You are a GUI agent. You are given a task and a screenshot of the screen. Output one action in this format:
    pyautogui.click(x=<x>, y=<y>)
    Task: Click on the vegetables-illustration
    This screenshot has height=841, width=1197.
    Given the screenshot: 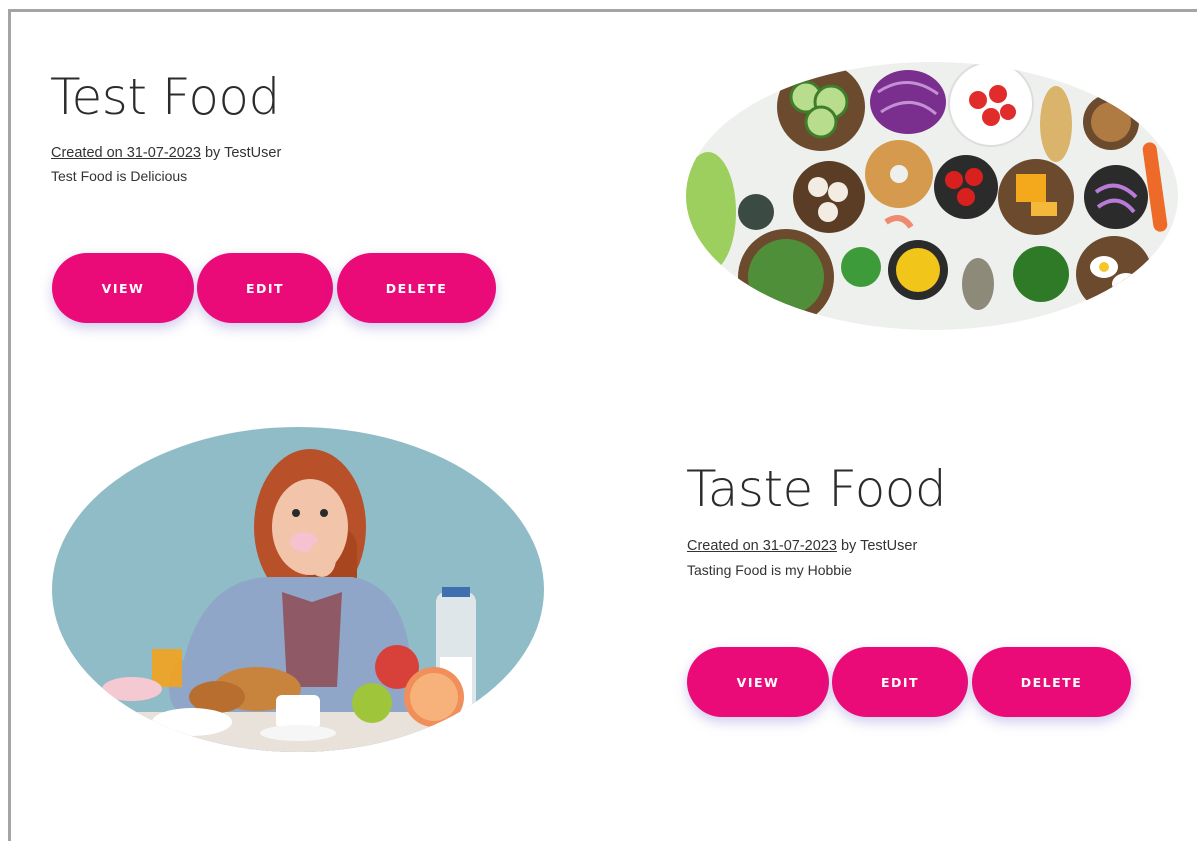 What is the action you would take?
    pyautogui.click(x=932, y=196)
    